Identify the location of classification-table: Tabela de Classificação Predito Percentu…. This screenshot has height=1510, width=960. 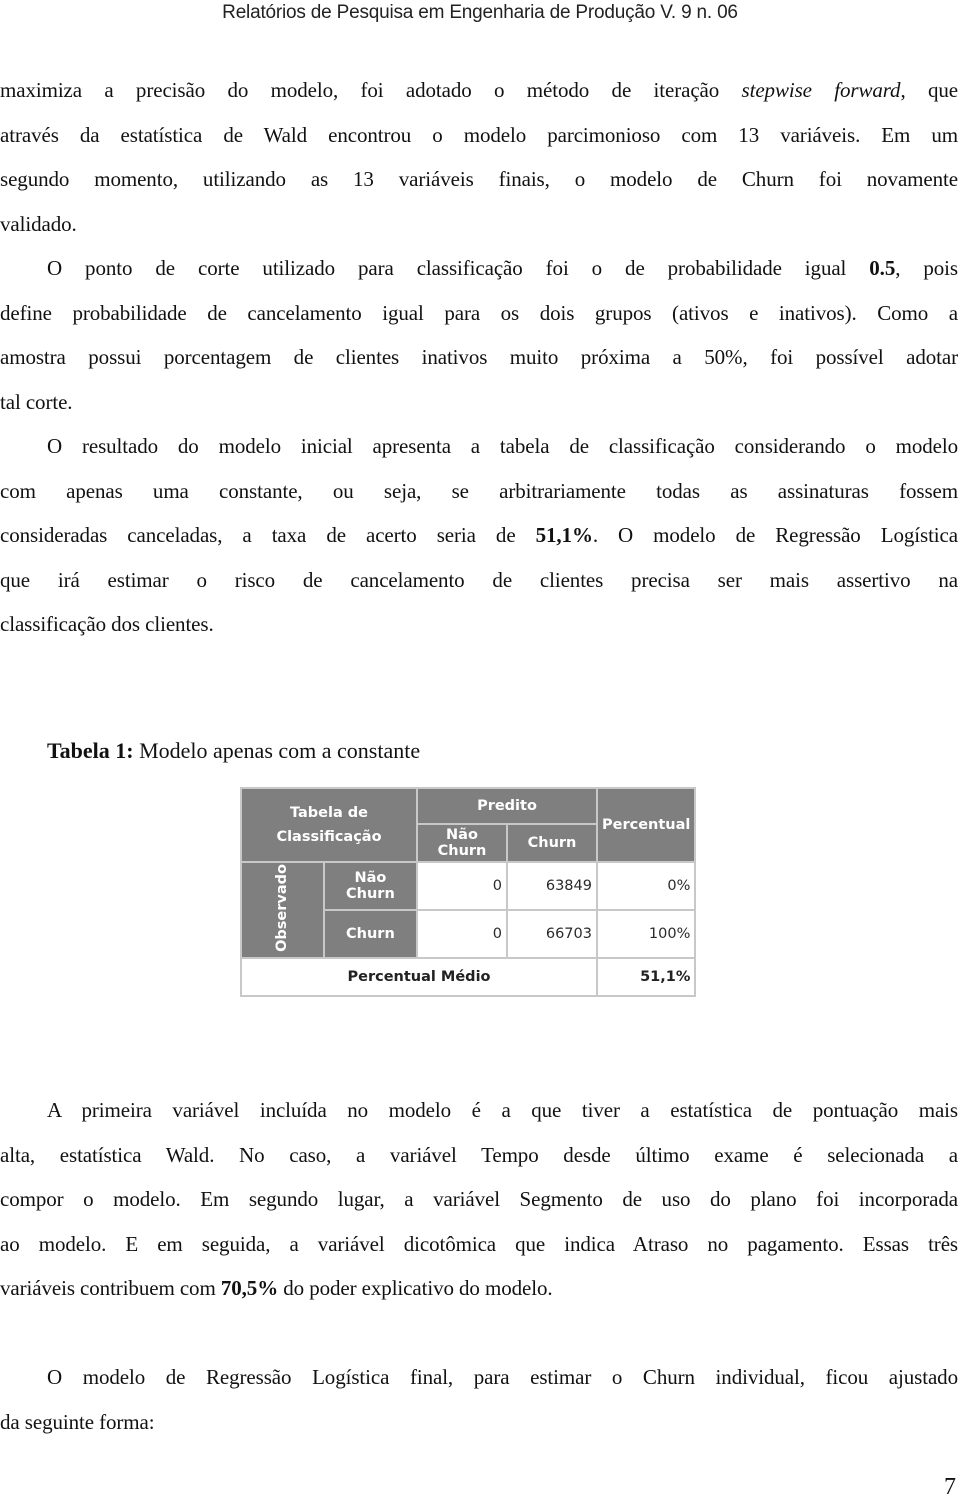
(468, 892).